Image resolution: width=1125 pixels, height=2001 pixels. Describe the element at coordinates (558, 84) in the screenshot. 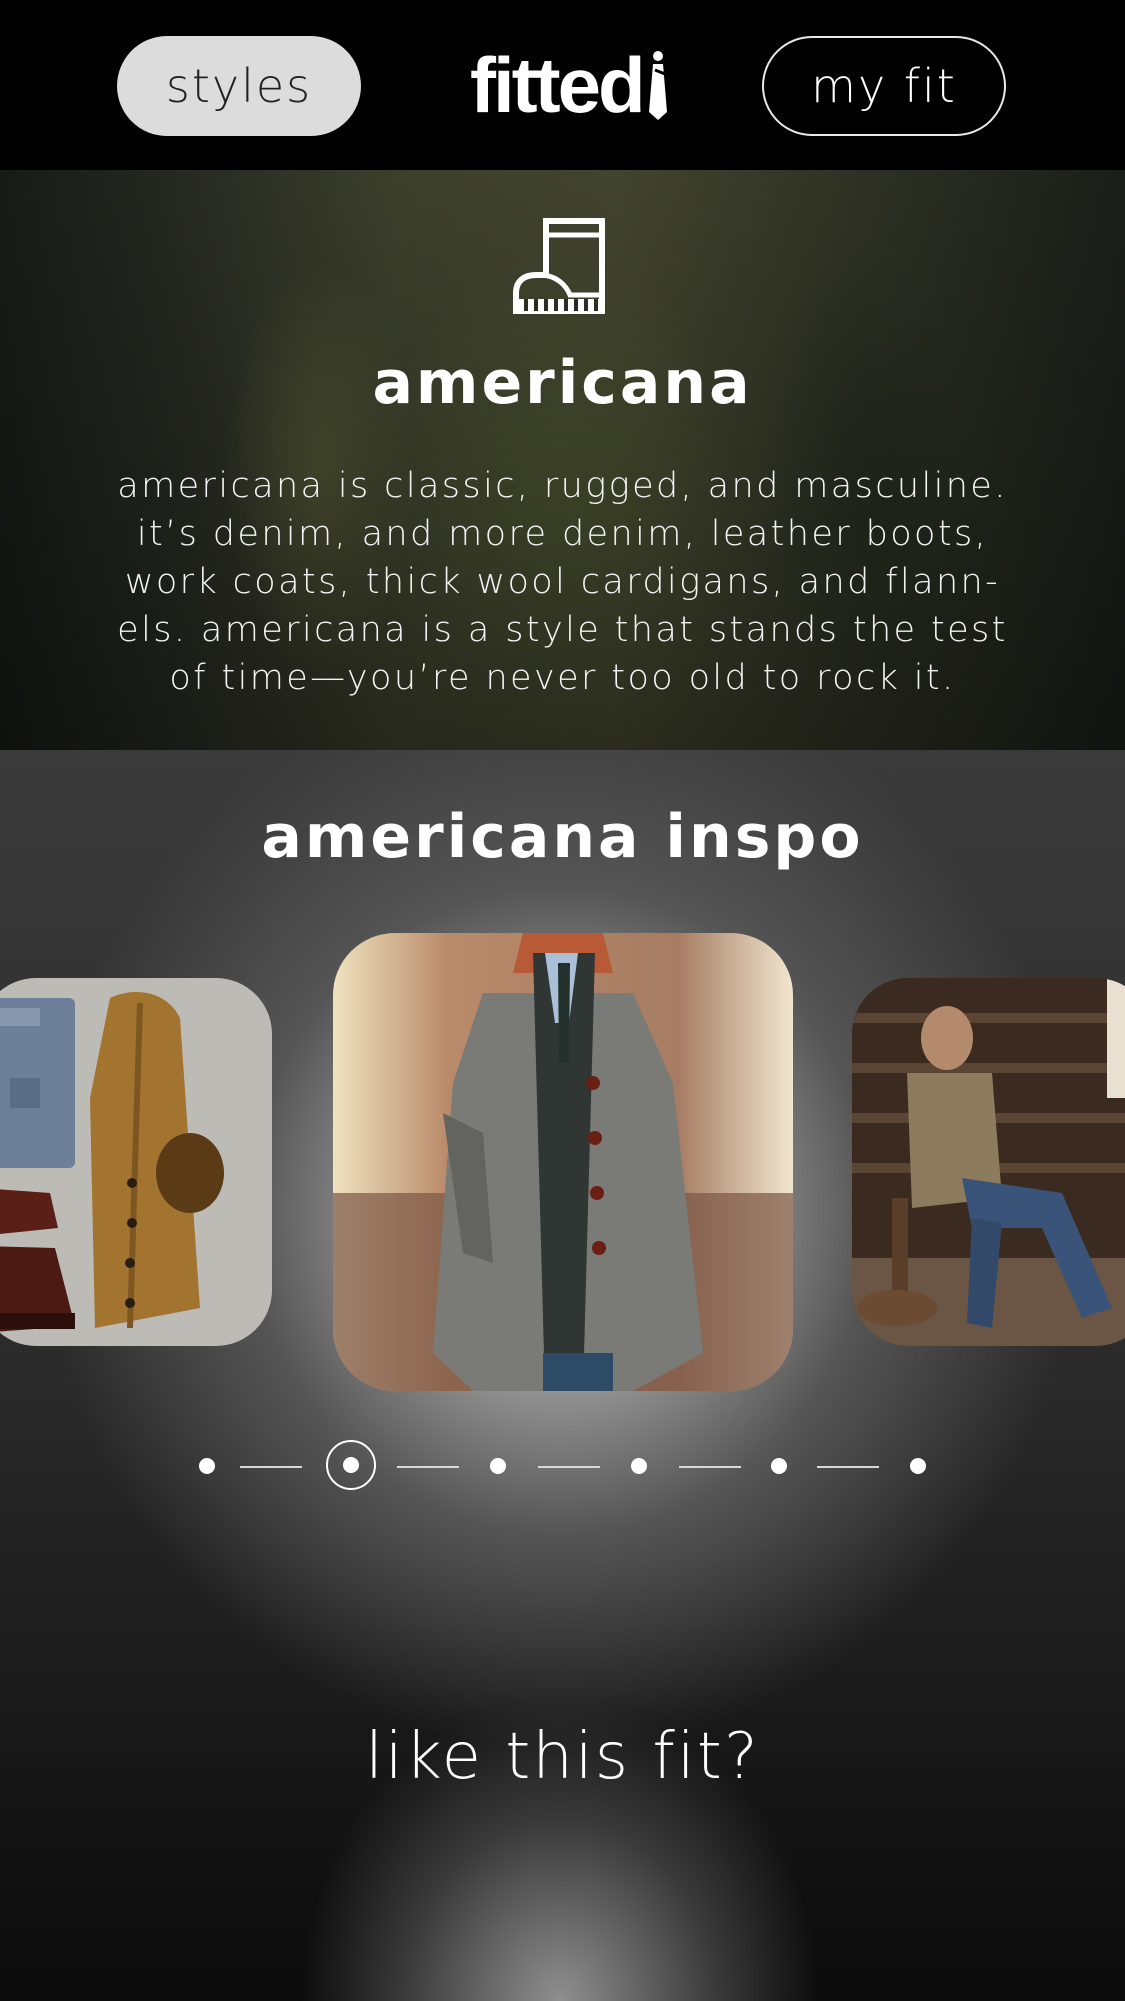

I see `logo-text: fitted` at that location.